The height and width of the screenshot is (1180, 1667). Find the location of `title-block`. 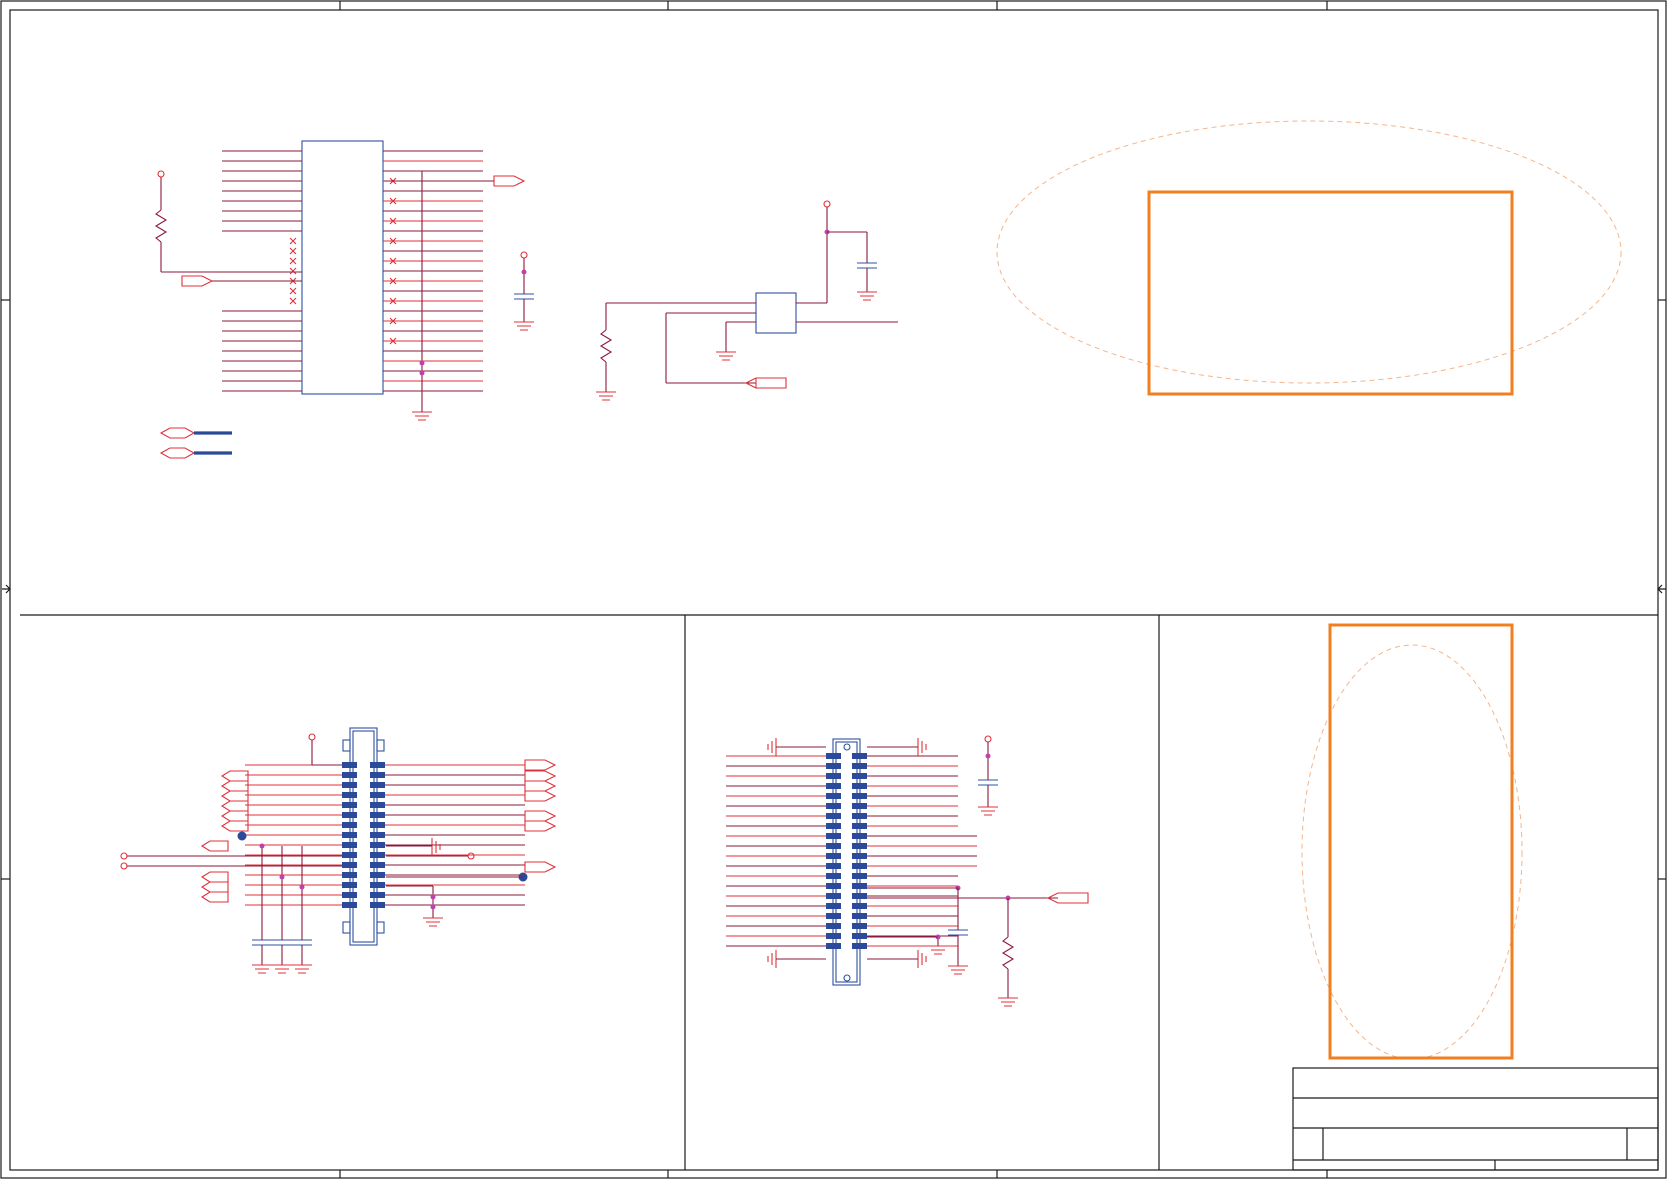

title-block is located at coordinates (1475, 1119).